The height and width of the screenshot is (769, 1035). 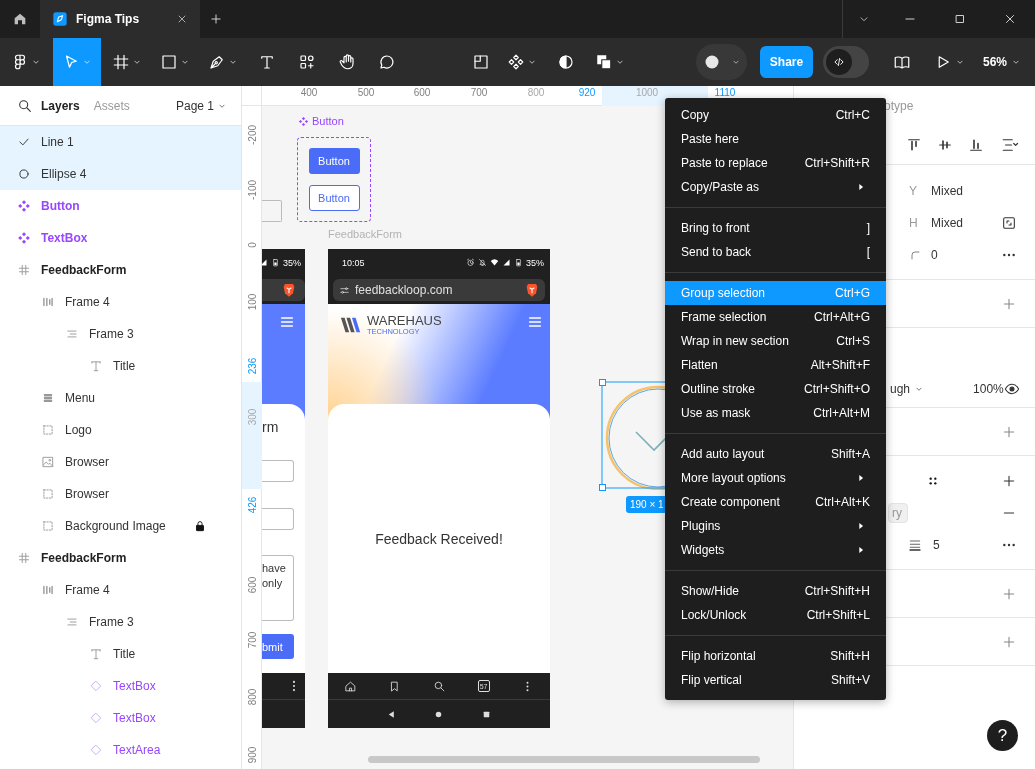 What do you see at coordinates (1009, 223) in the screenshot?
I see `resize-icon` at bounding box center [1009, 223].